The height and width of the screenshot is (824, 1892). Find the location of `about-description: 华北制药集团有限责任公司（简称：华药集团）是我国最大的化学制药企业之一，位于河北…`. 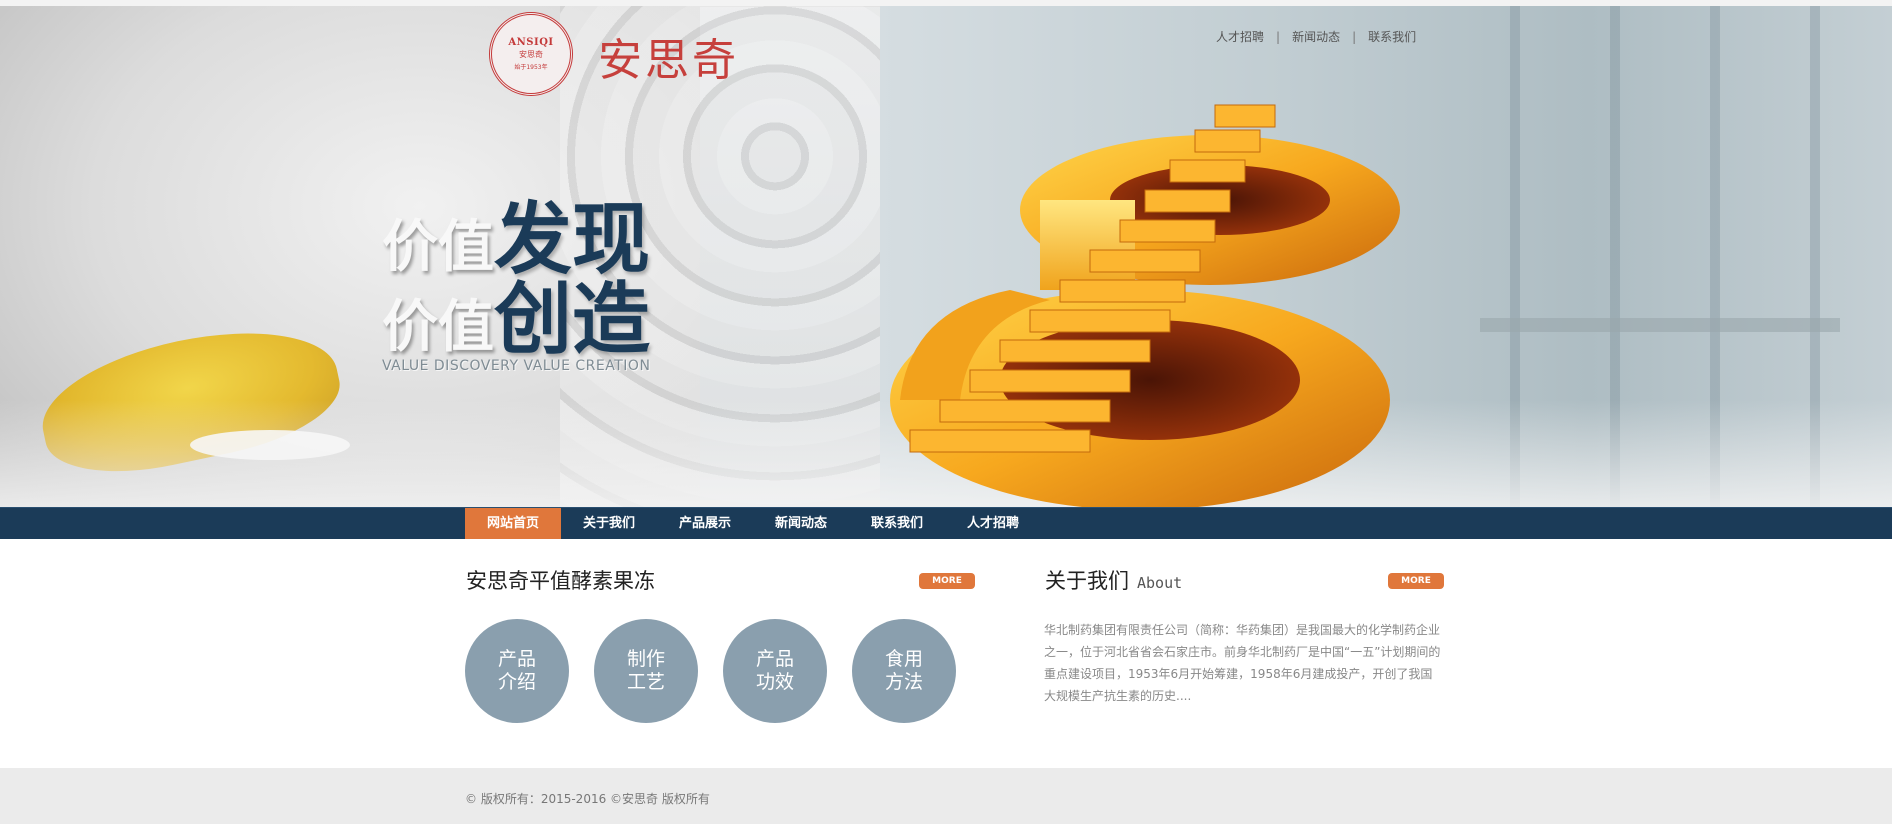

about-description: 华北制药集团有限责任公司（简称：华药集团）是我国最大的化学制药企业之一，位于河北… is located at coordinates (1242, 663).